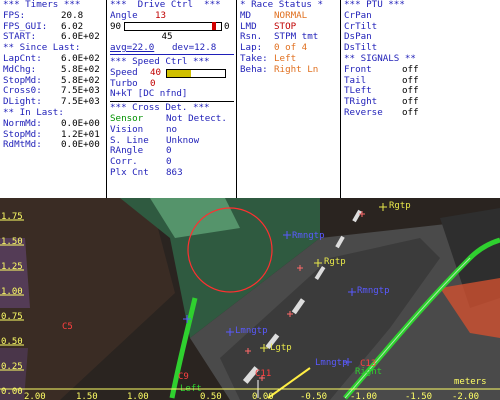 Image resolution: width=500 pixels, height=400 pixels. I want to click on signal-label: Front, so click(358, 69).